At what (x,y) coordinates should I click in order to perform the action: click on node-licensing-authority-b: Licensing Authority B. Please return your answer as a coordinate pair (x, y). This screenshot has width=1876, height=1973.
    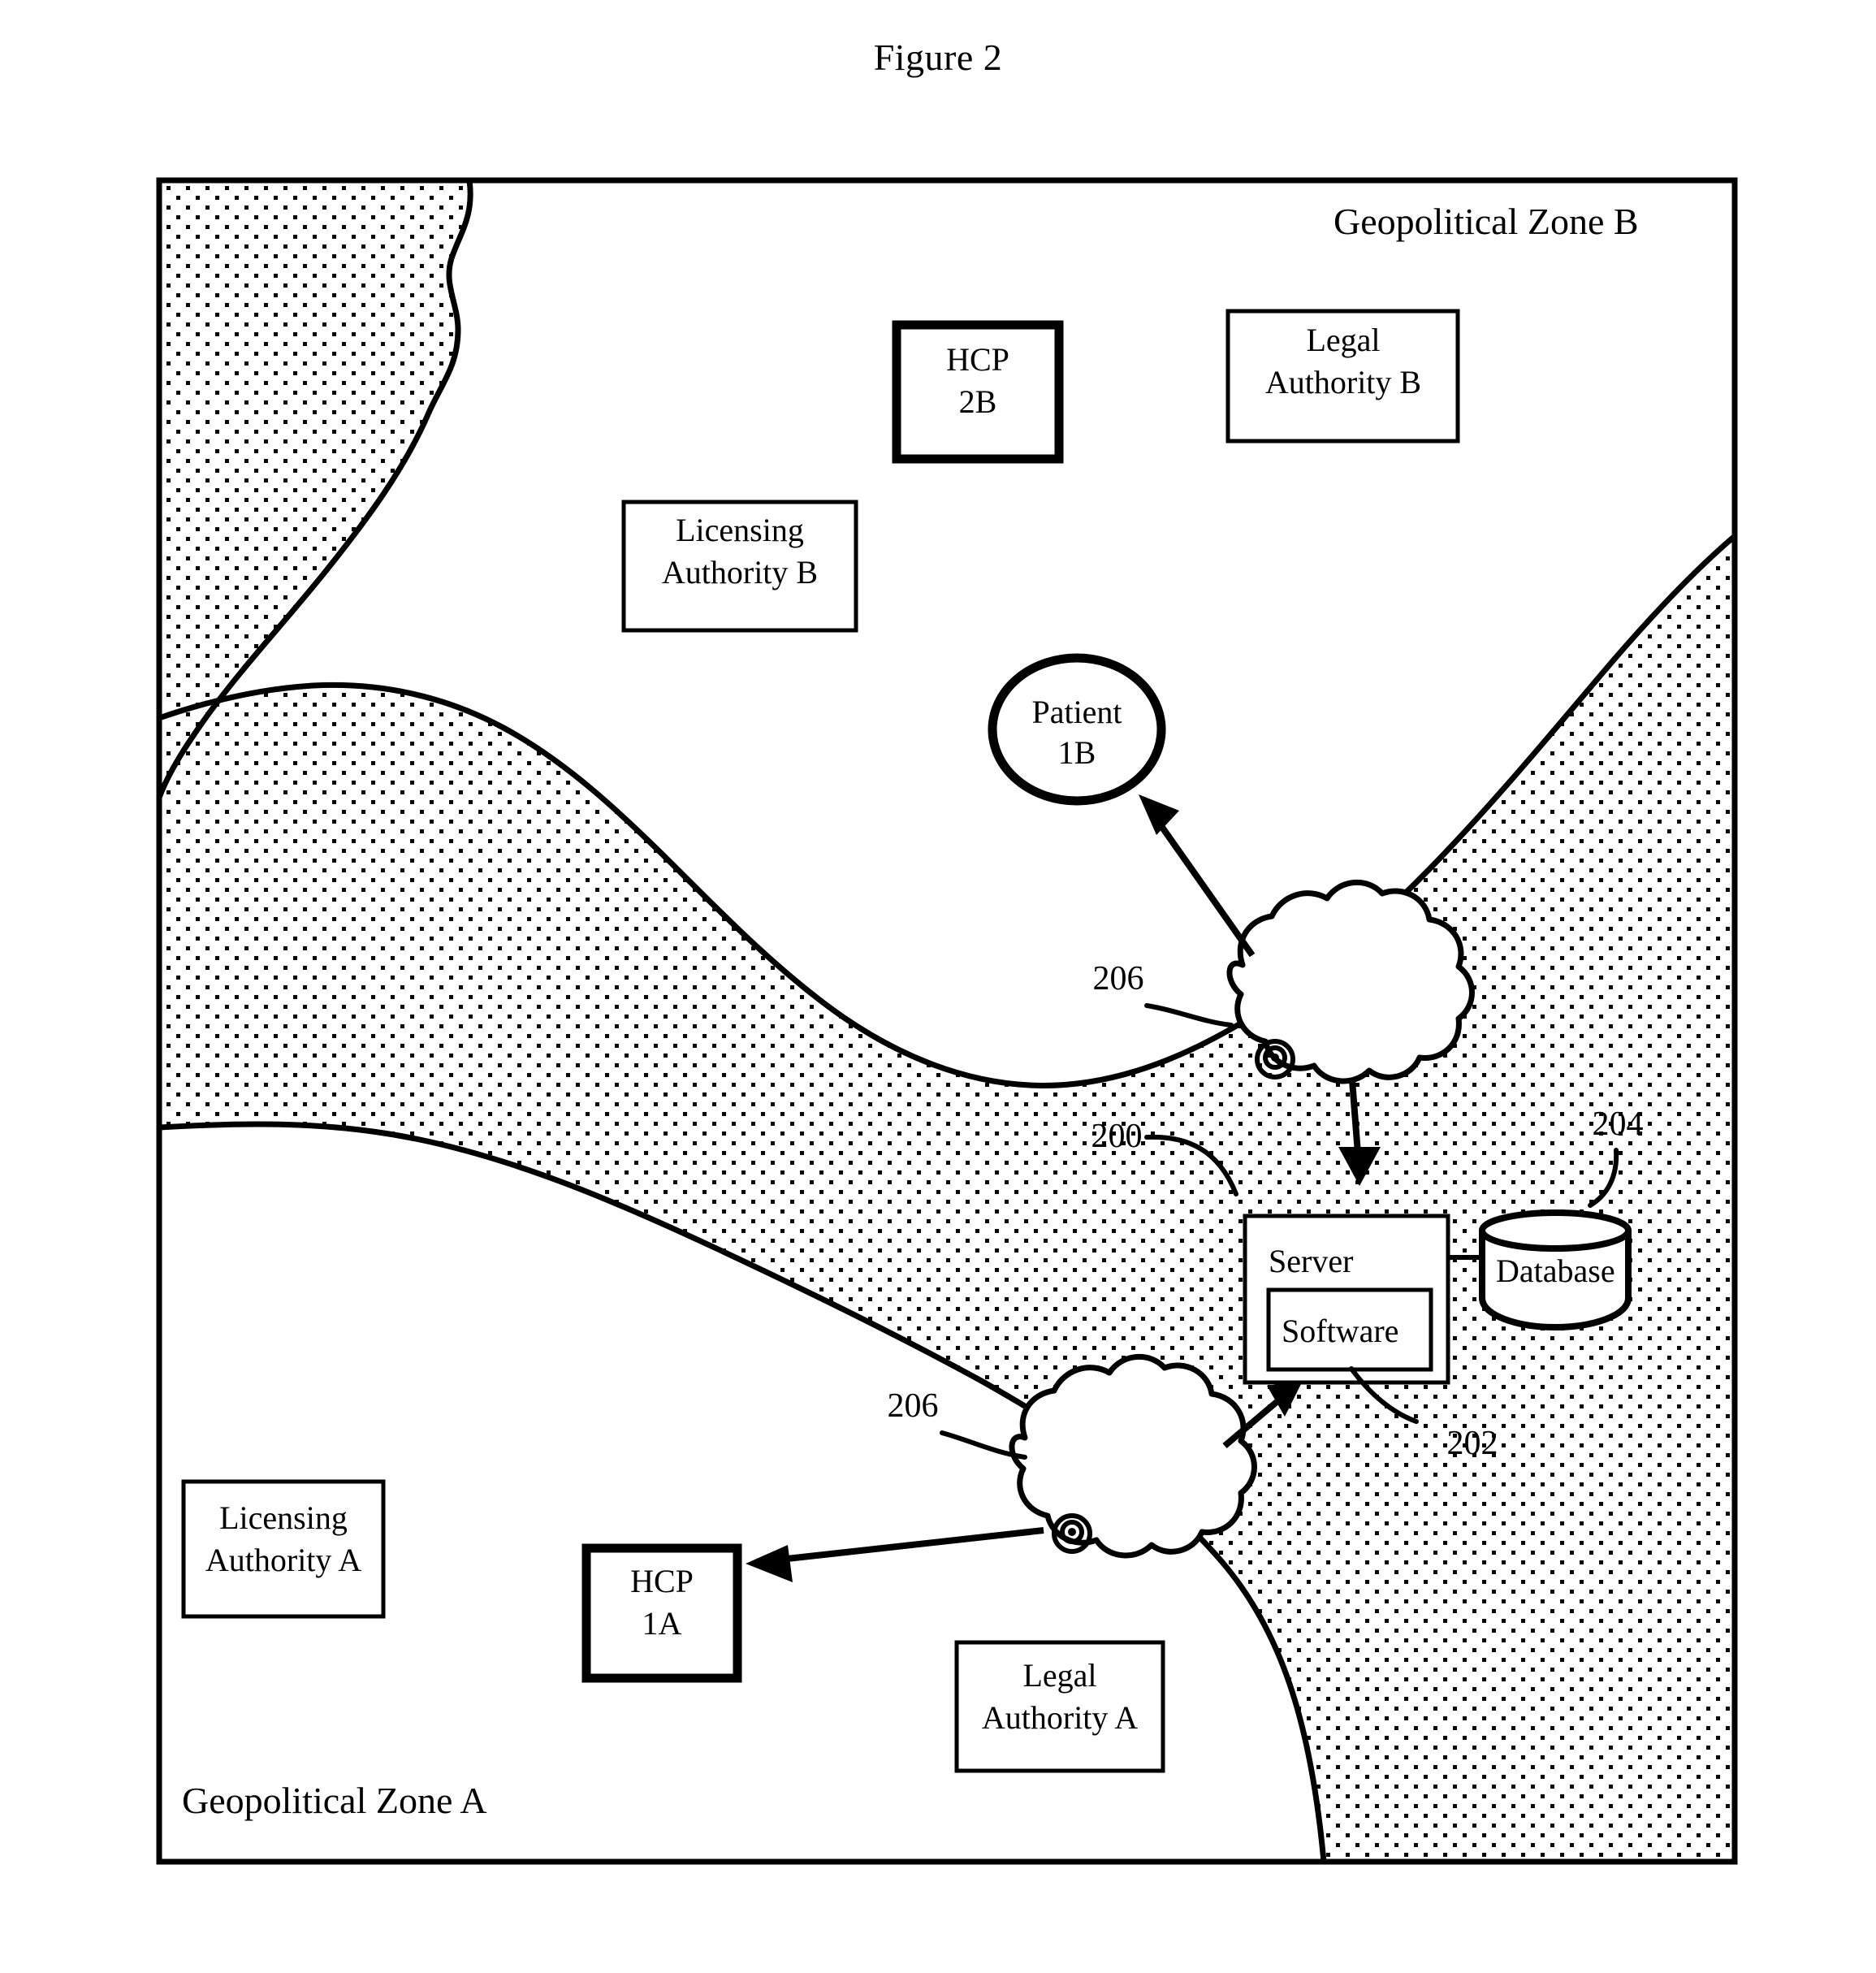
    Looking at the image, I should click on (739, 566).